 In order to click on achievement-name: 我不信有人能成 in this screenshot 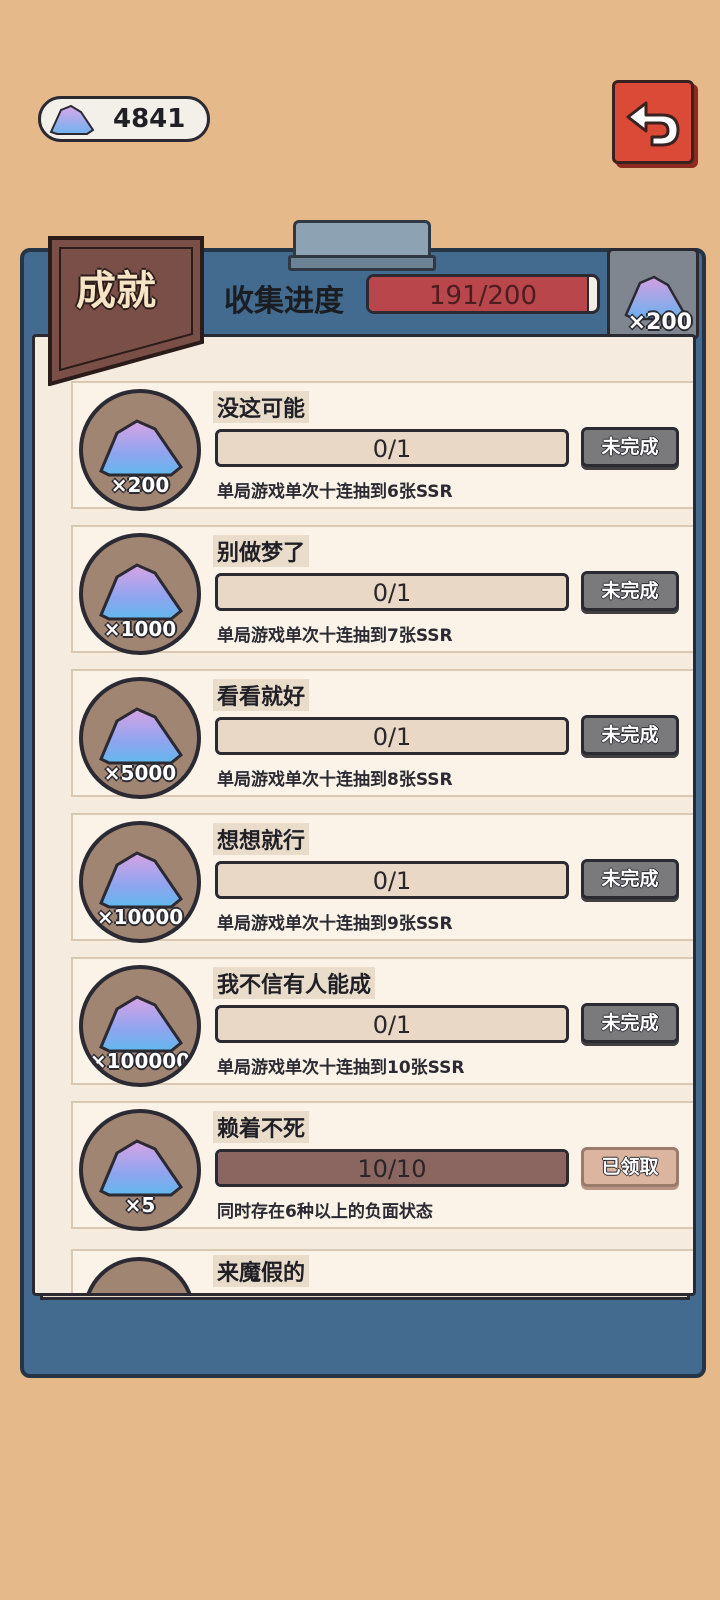, I will do `click(294, 983)`.